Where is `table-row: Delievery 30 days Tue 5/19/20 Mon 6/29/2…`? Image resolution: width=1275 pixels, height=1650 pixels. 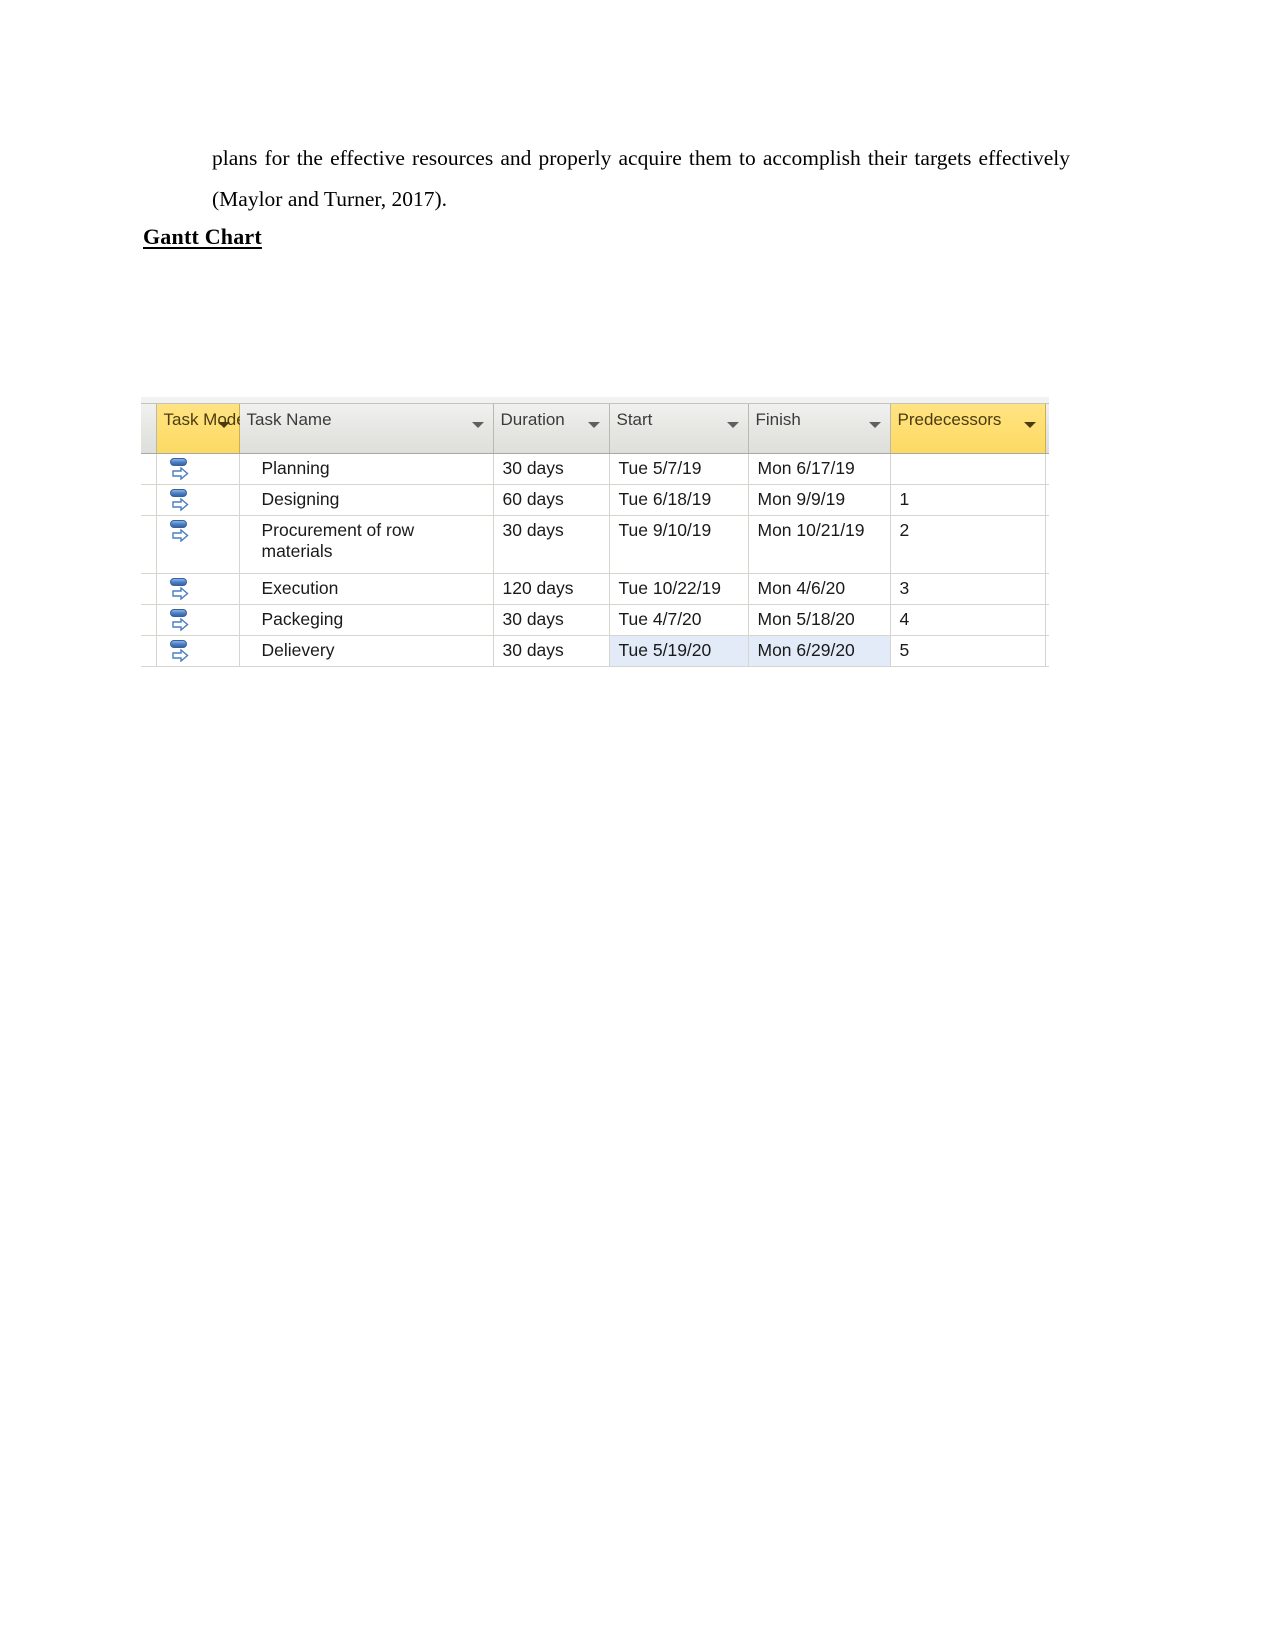
table-row: Delievery 30 days Tue 5/19/20 Mon 6/29/2… is located at coordinates (595, 651).